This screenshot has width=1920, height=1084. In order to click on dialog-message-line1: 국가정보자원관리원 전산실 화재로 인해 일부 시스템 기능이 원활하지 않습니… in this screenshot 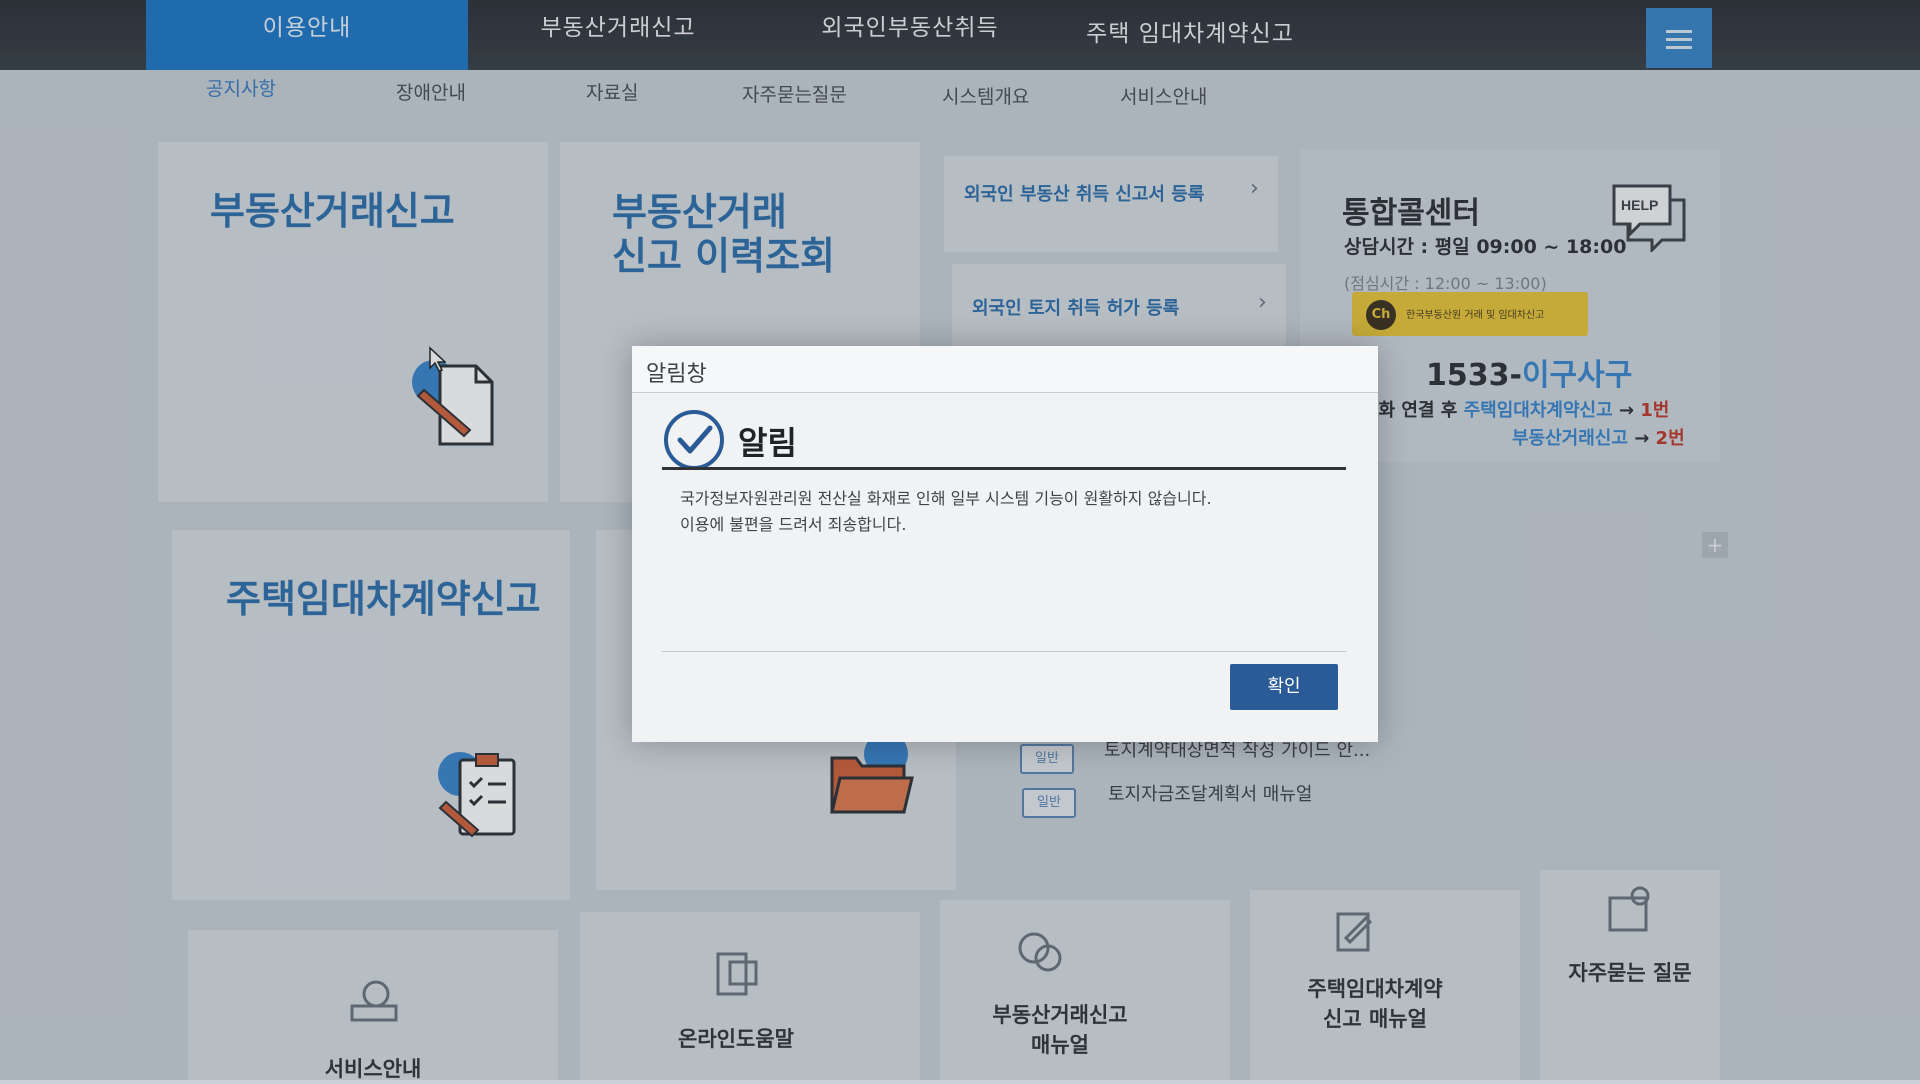, I will do `click(946, 498)`.